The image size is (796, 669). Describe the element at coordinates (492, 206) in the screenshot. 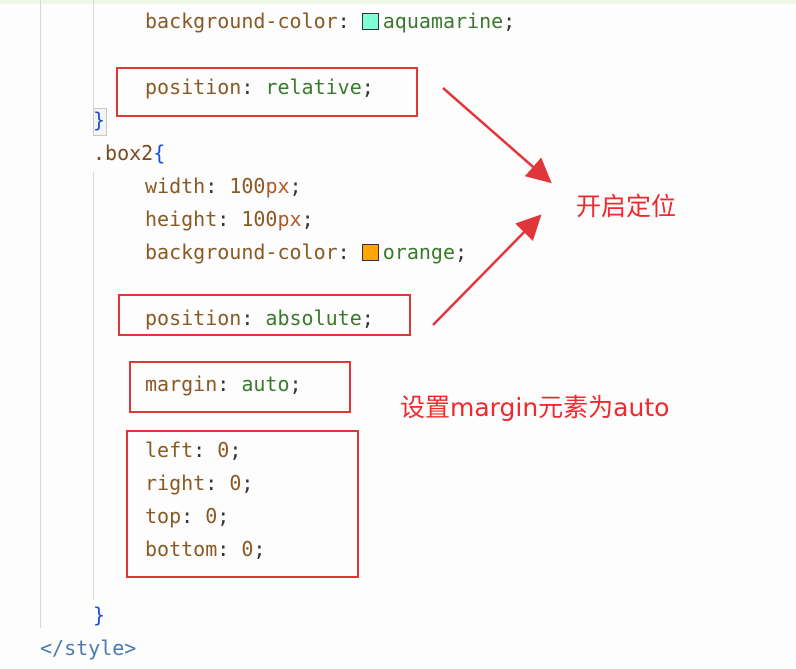

I see `annotation-arrows` at that location.